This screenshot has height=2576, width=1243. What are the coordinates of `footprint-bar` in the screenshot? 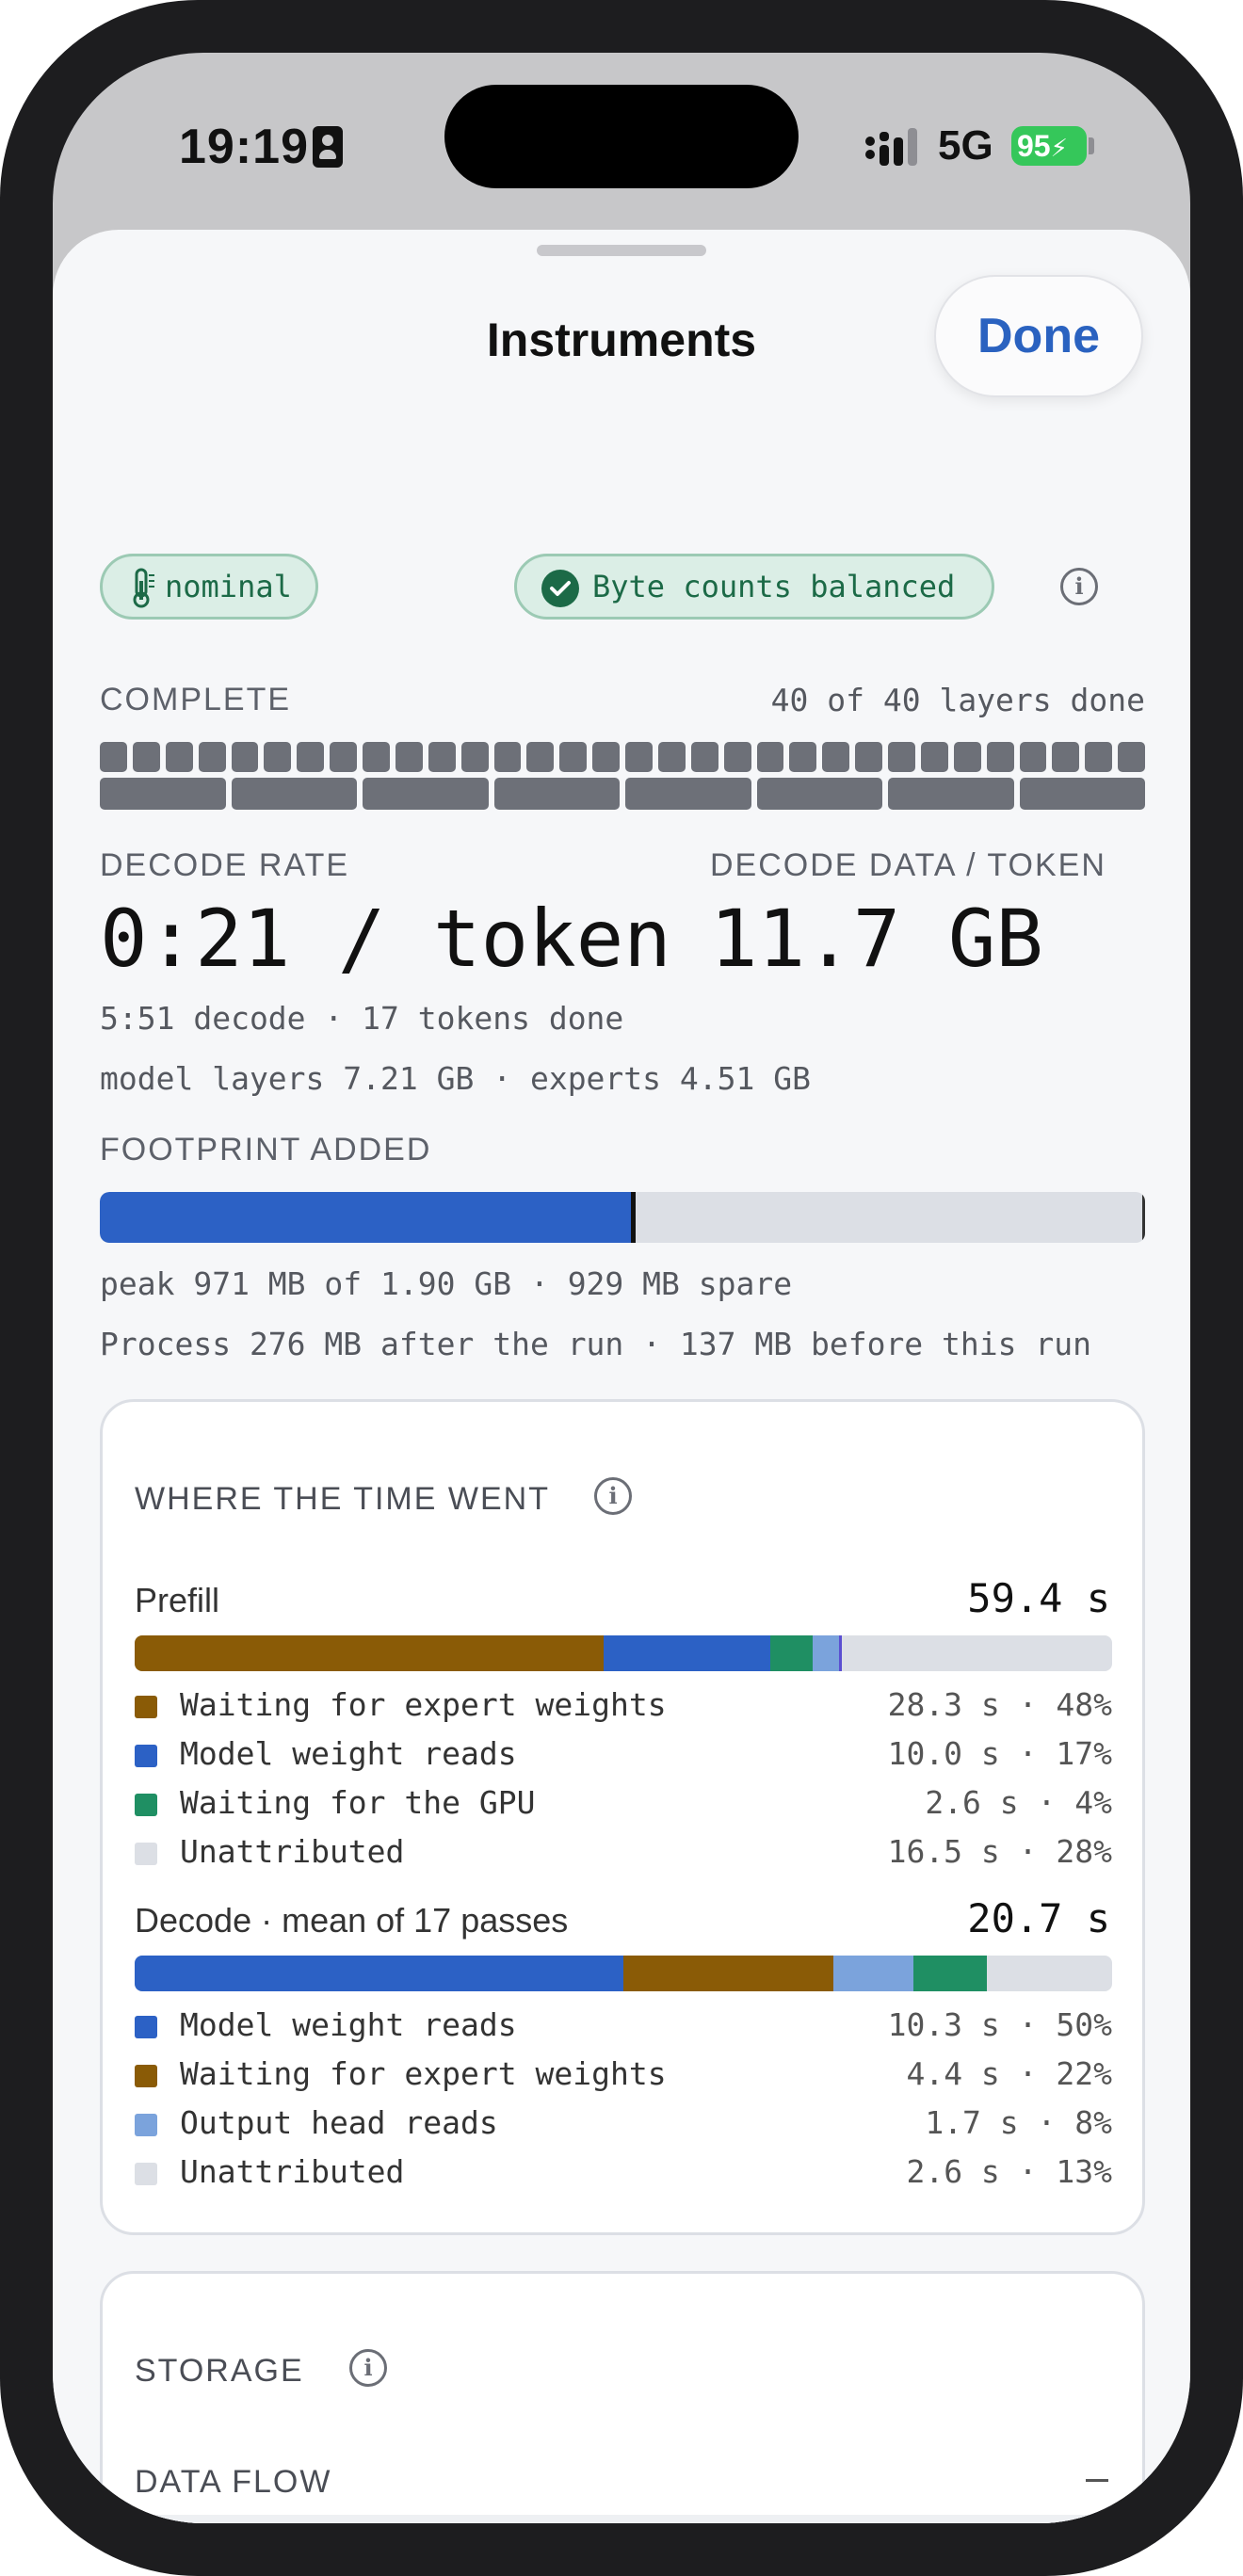 It's located at (622, 1217).